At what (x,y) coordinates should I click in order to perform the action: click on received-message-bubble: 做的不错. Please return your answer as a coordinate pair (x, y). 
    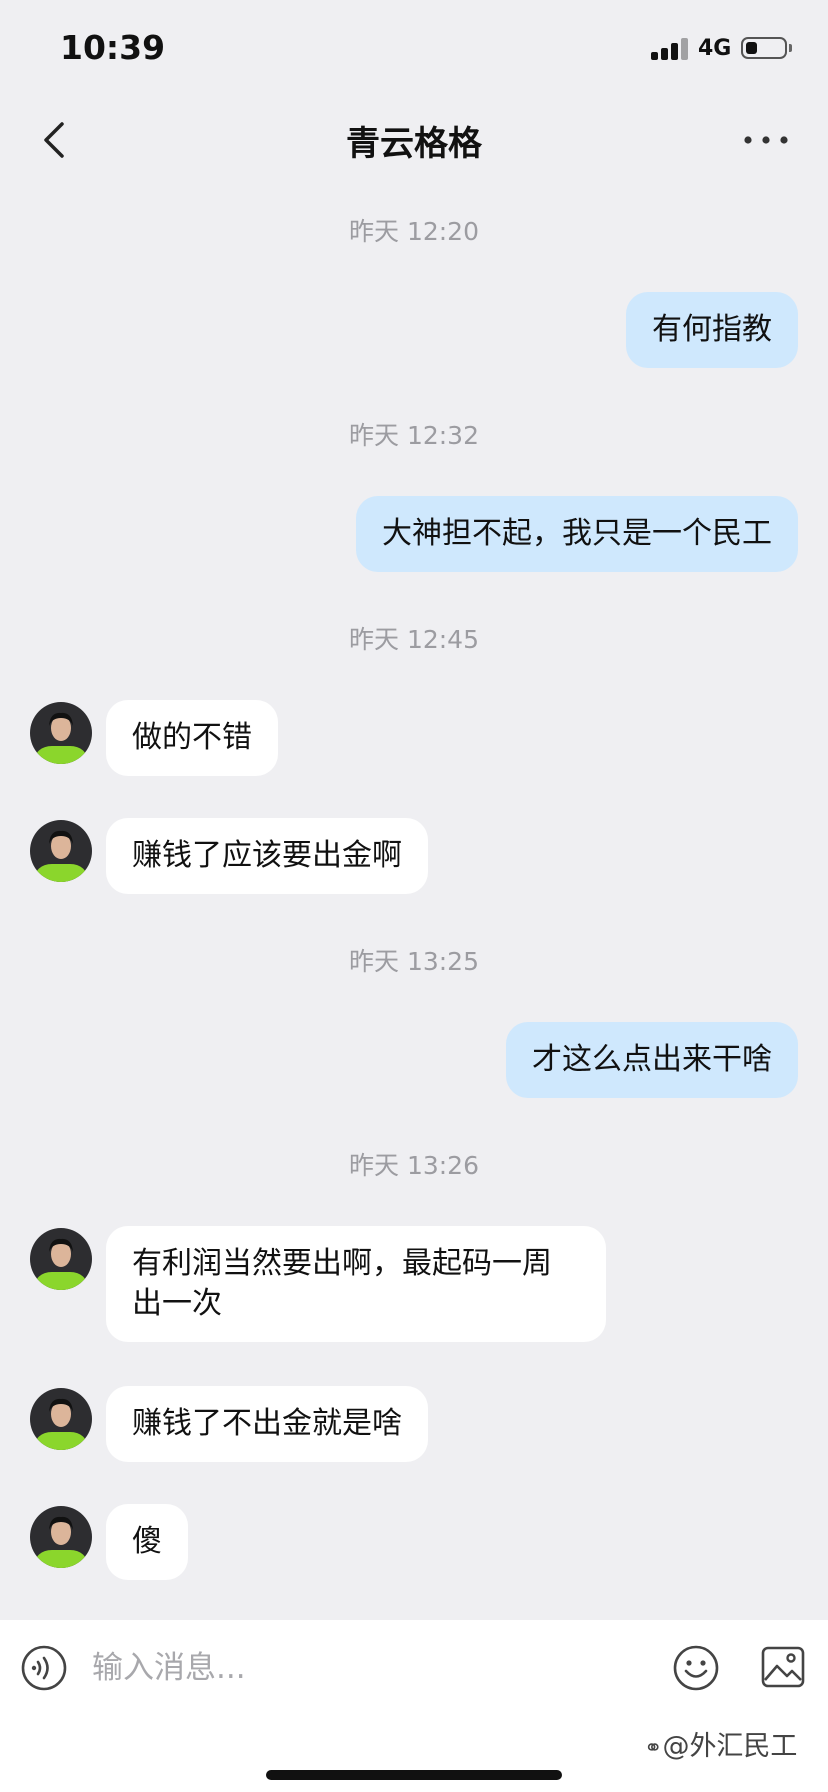
    Looking at the image, I should click on (192, 738).